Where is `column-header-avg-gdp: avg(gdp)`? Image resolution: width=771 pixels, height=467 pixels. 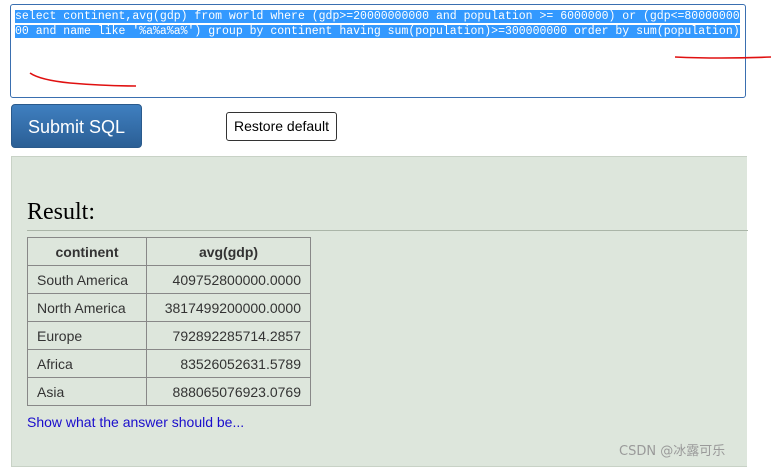
column-header-avg-gdp: avg(gdp) is located at coordinates (228, 251).